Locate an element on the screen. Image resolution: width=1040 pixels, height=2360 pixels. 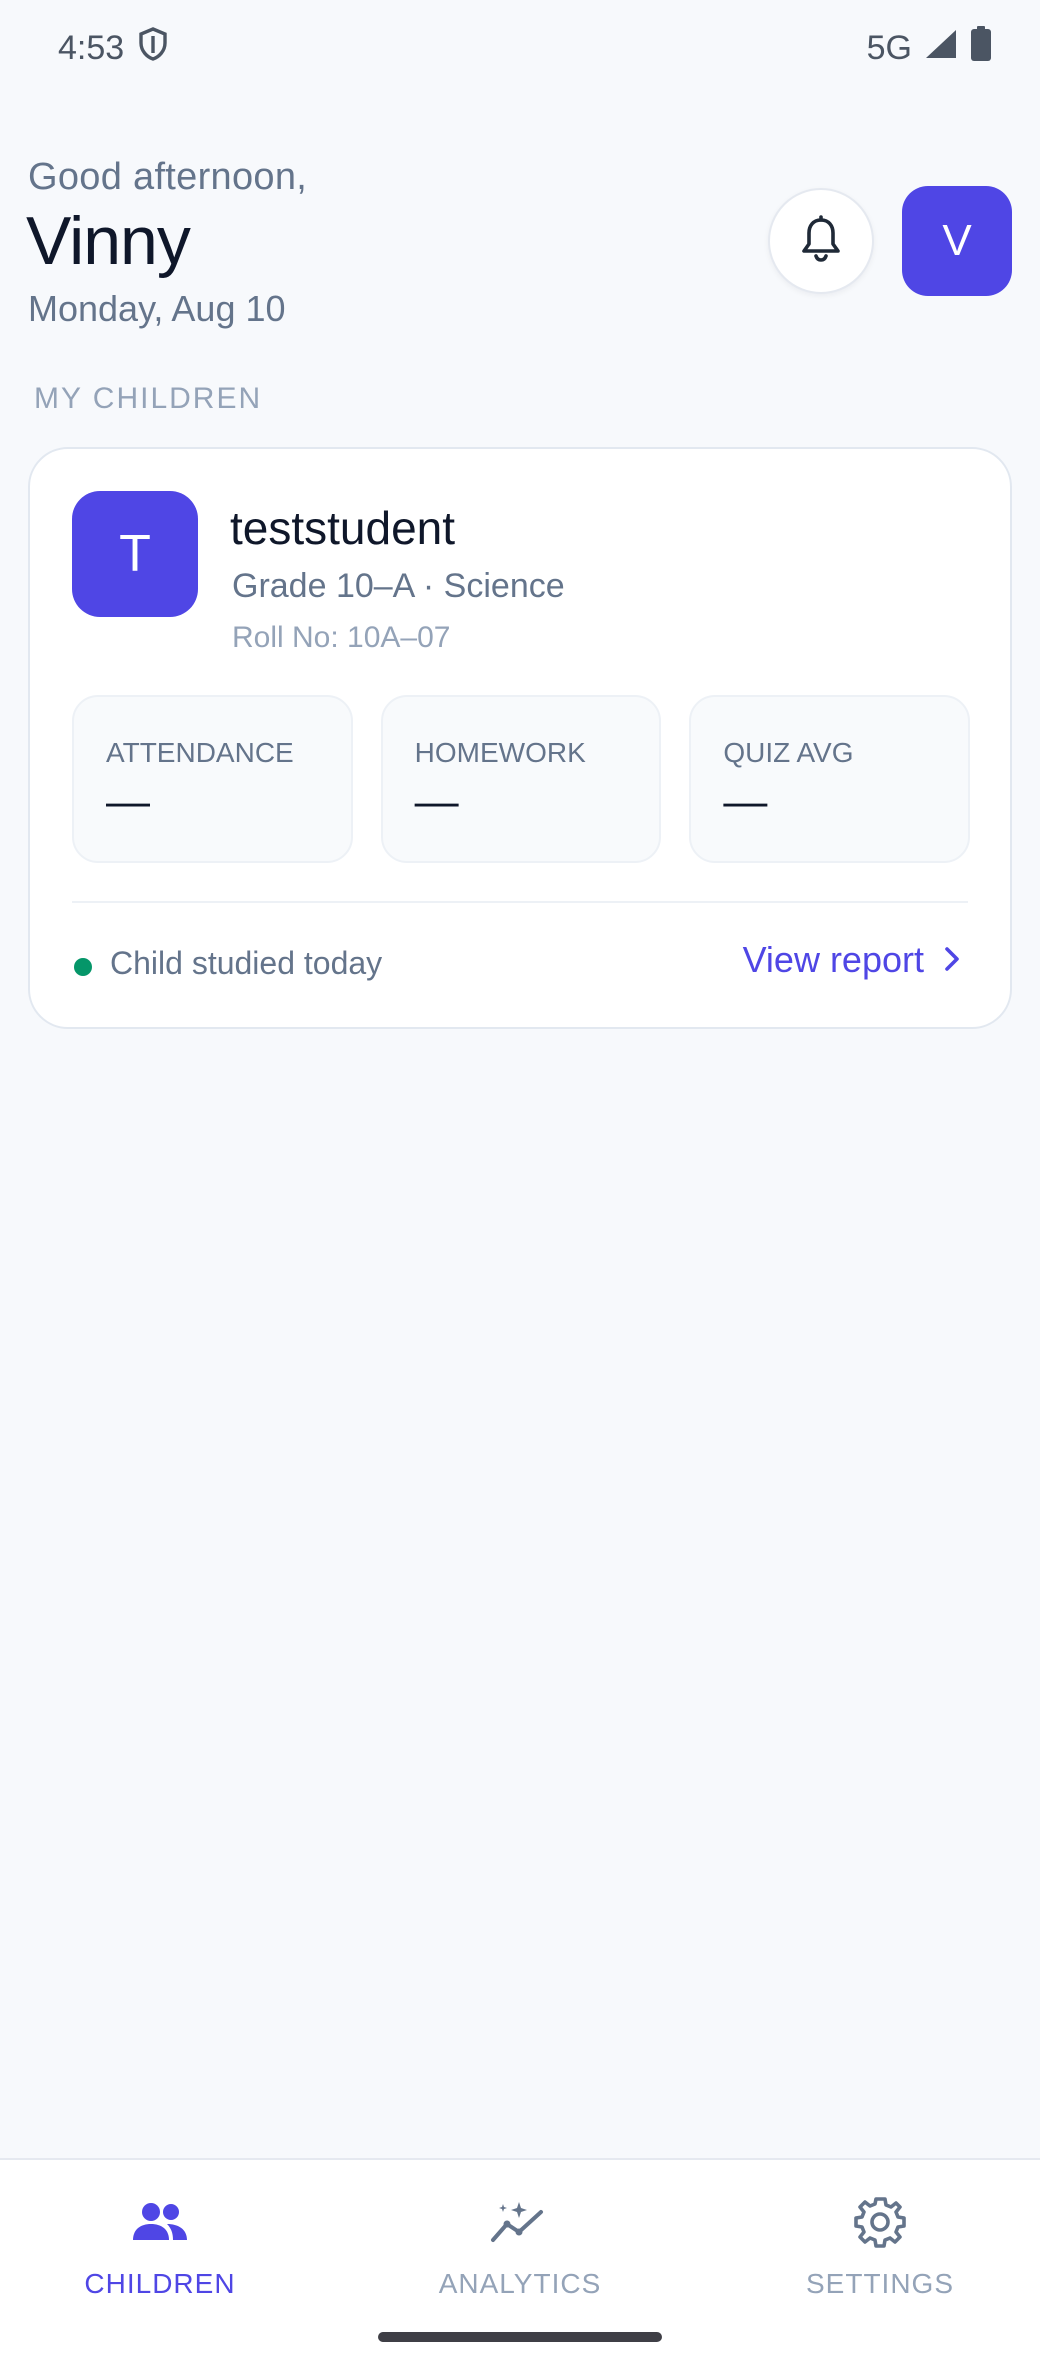
nav-item-children: CHILDREN is located at coordinates (160, 2235).